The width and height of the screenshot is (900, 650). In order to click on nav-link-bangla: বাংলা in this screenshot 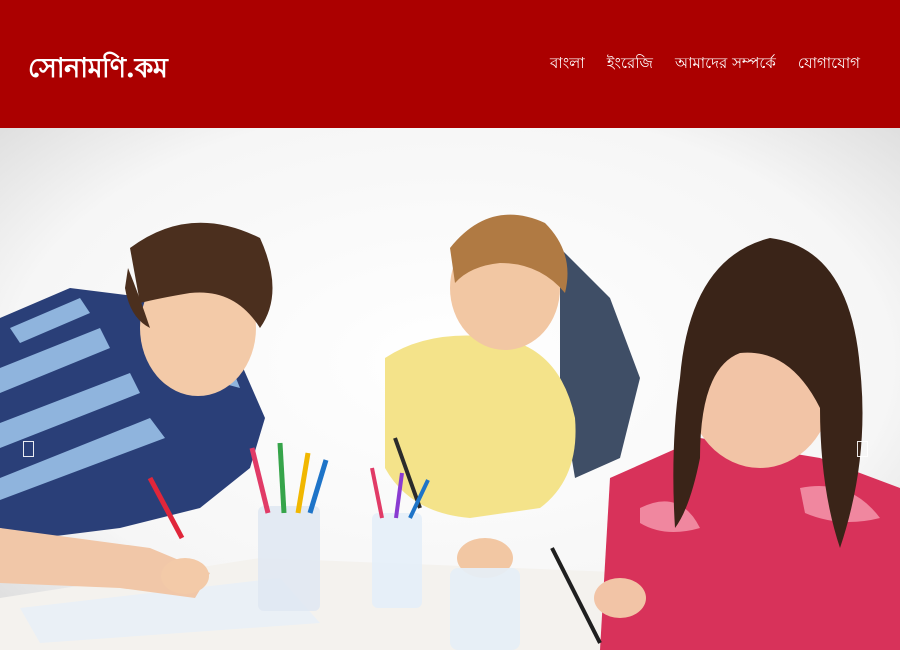, I will do `click(567, 63)`.